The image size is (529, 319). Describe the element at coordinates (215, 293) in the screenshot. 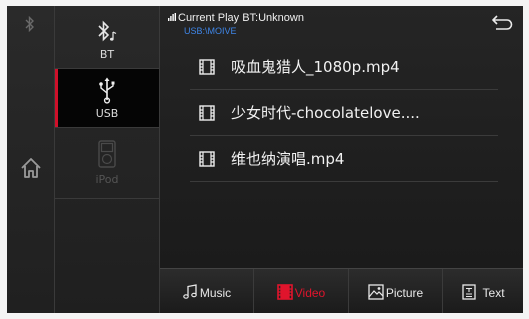

I see `tab-music-label: Music` at that location.